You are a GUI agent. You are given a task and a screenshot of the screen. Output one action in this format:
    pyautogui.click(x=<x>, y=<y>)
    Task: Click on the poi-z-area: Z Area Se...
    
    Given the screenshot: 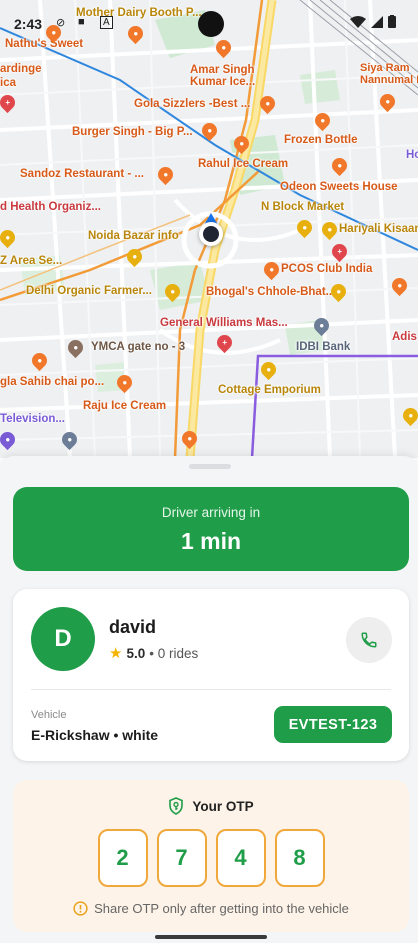 What is the action you would take?
    pyautogui.click(x=31, y=261)
    